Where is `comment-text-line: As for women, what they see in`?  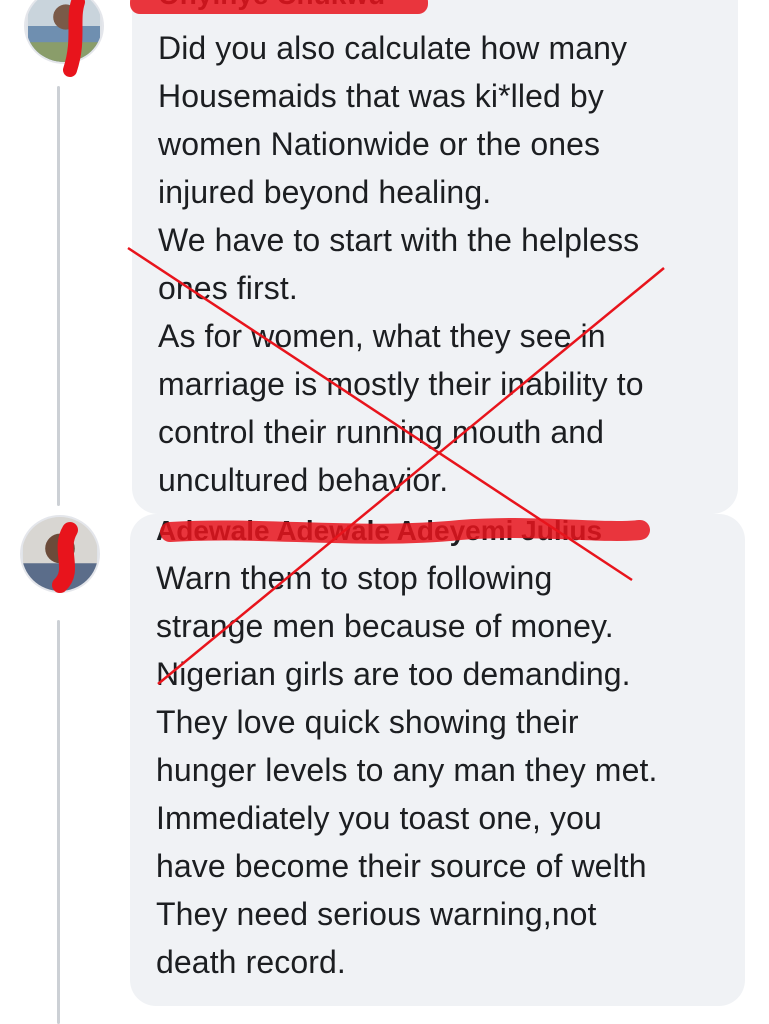 comment-text-line: As for women, what they see in is located at coordinates (382, 336).